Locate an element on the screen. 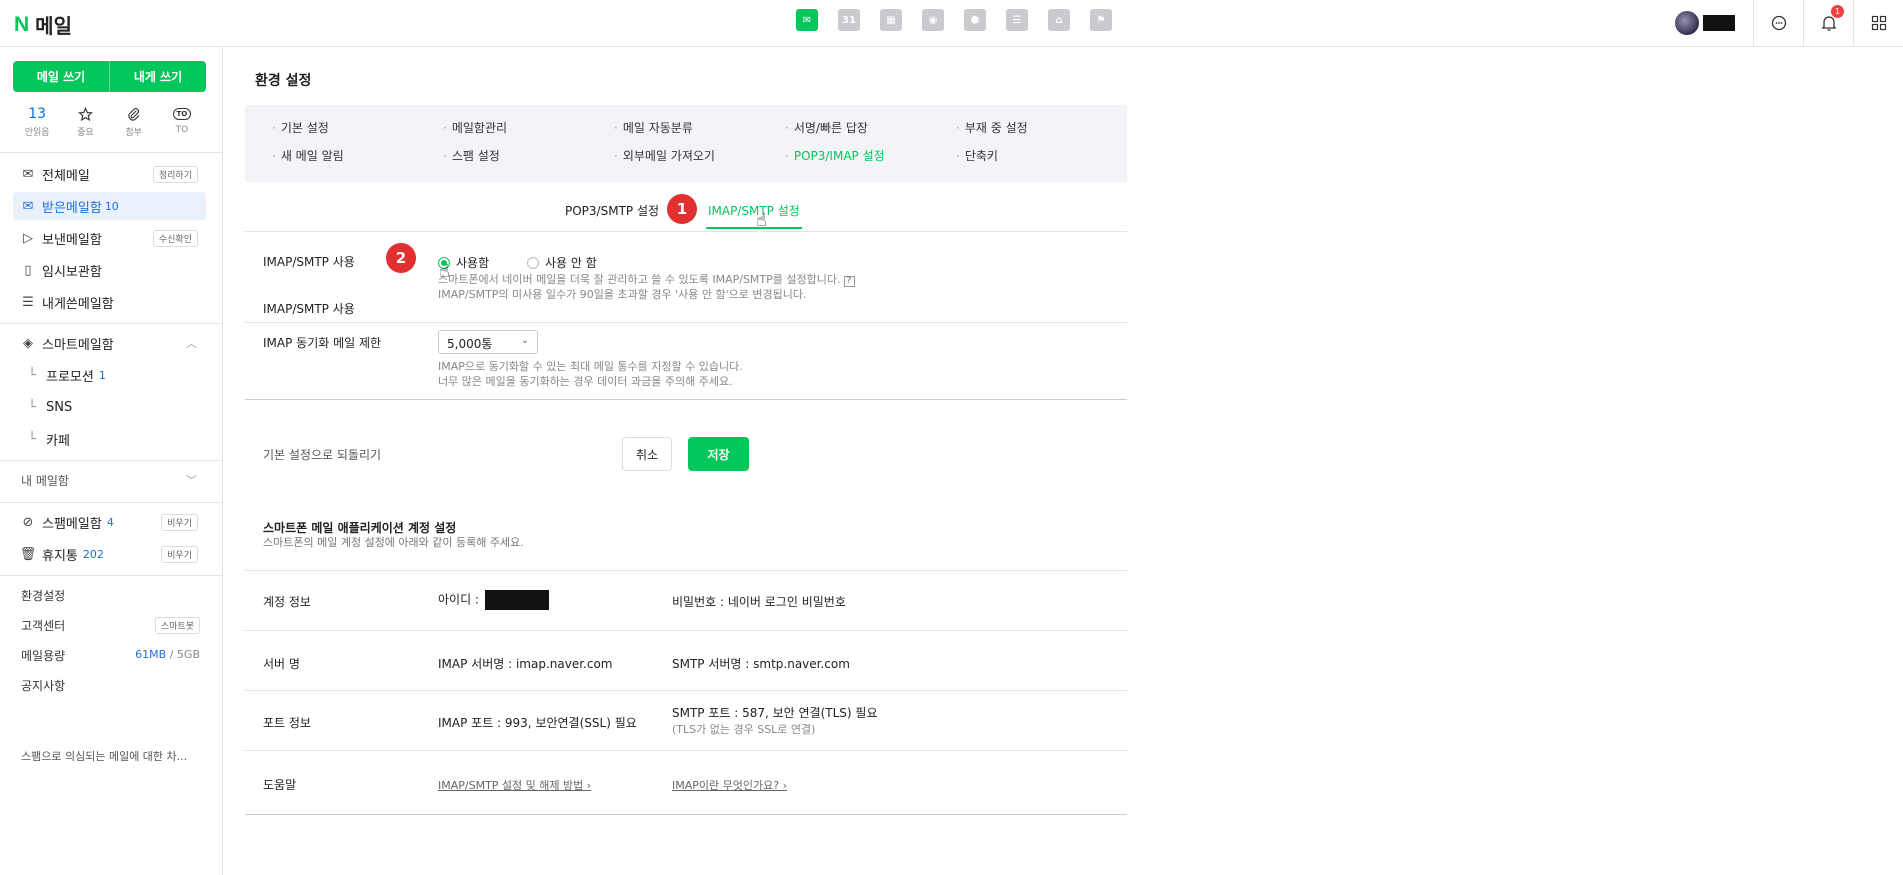  chevron-up-icon: ︿ is located at coordinates (191, 343).